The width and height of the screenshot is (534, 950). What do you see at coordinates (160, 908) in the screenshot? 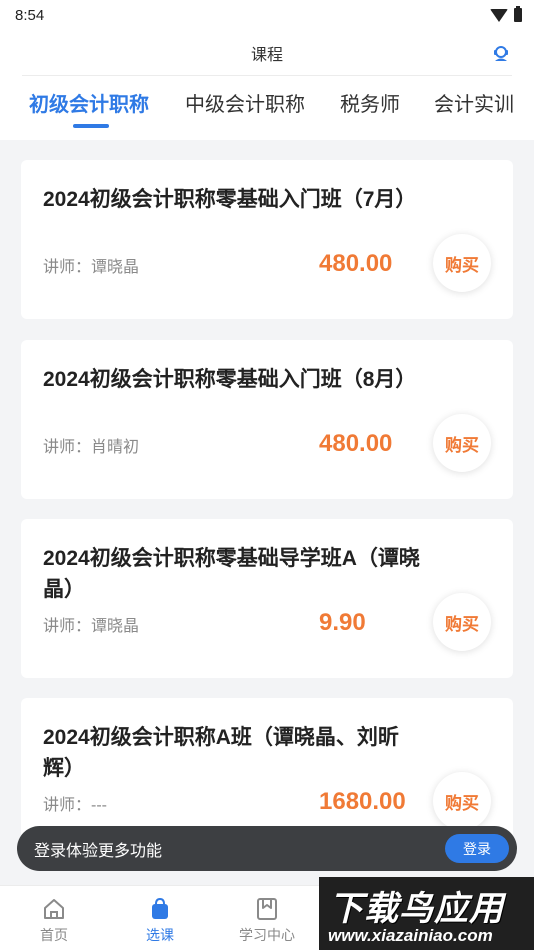
I see `bag-icon` at bounding box center [160, 908].